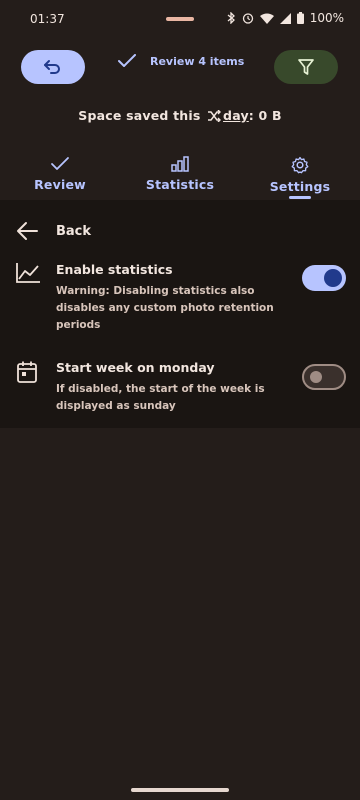  What do you see at coordinates (135, 367) in the screenshot?
I see `setting-title: Start week on monday` at bounding box center [135, 367].